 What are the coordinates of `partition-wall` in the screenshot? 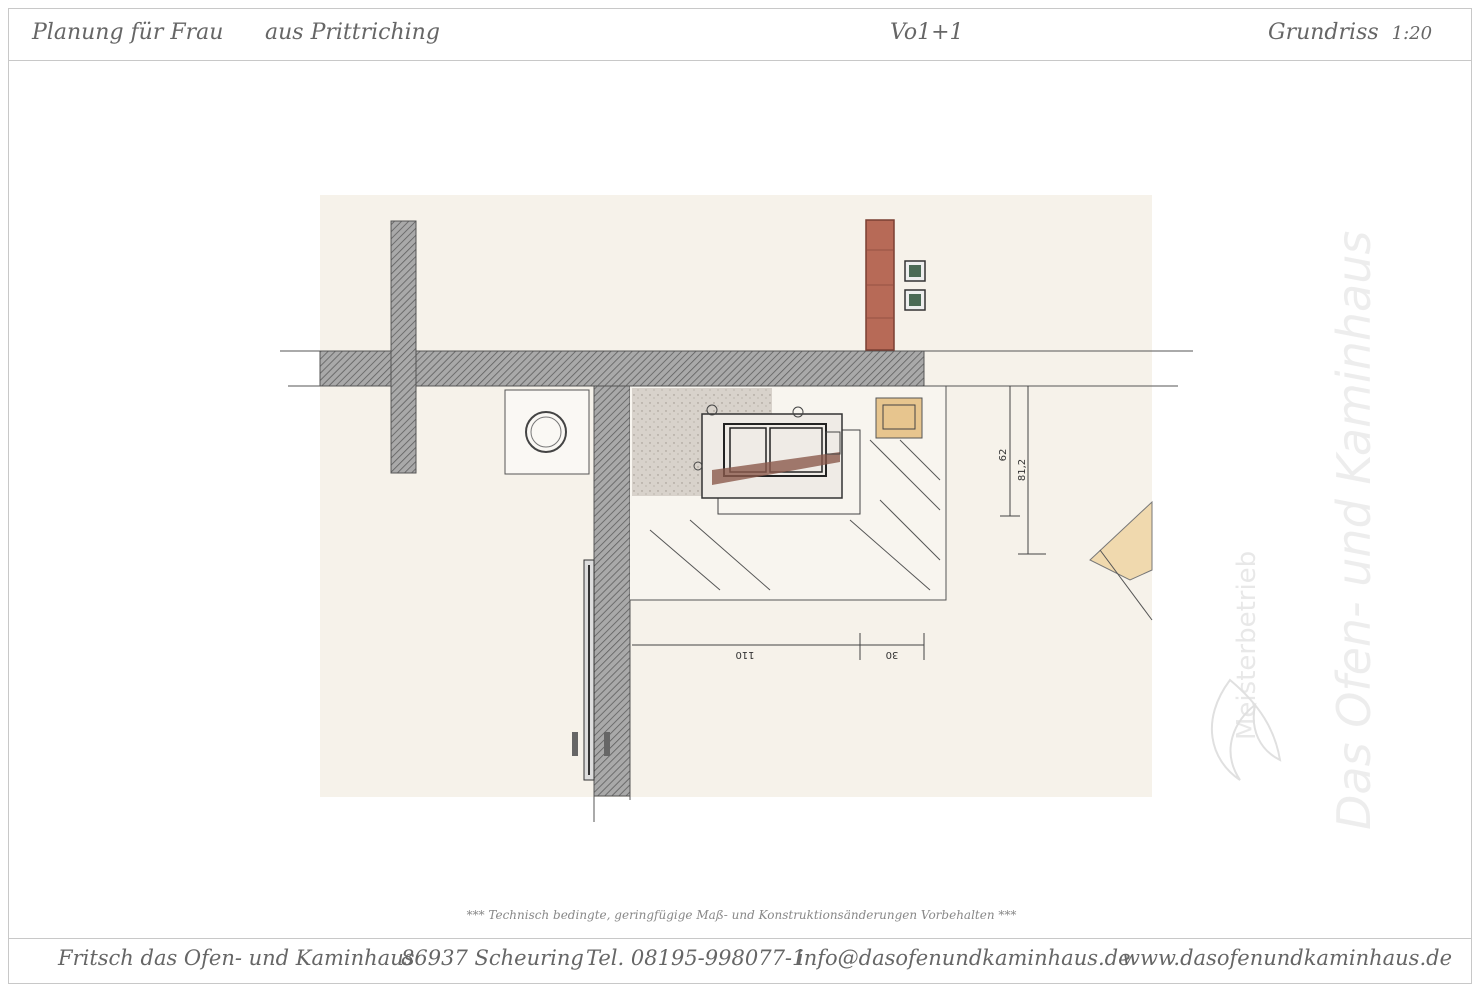 It's located at (612, 591).